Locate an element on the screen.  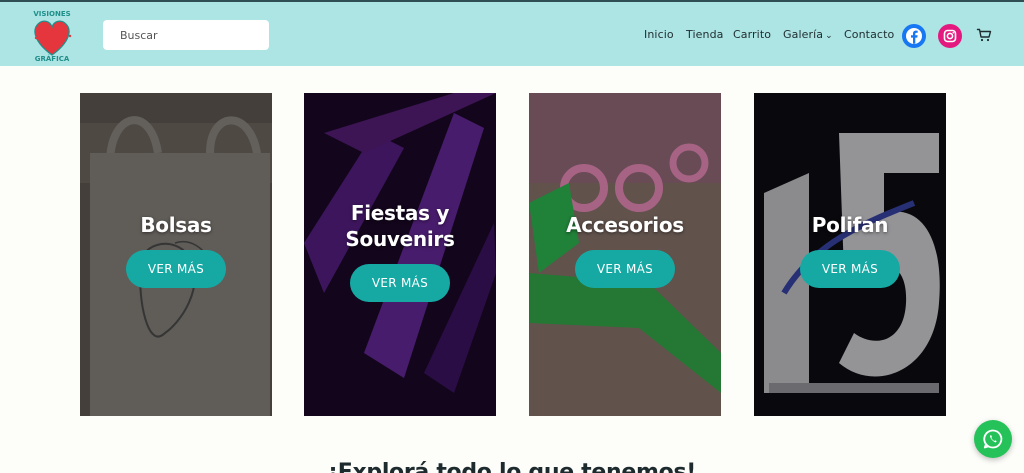
facebook-icon is located at coordinates (914, 36).